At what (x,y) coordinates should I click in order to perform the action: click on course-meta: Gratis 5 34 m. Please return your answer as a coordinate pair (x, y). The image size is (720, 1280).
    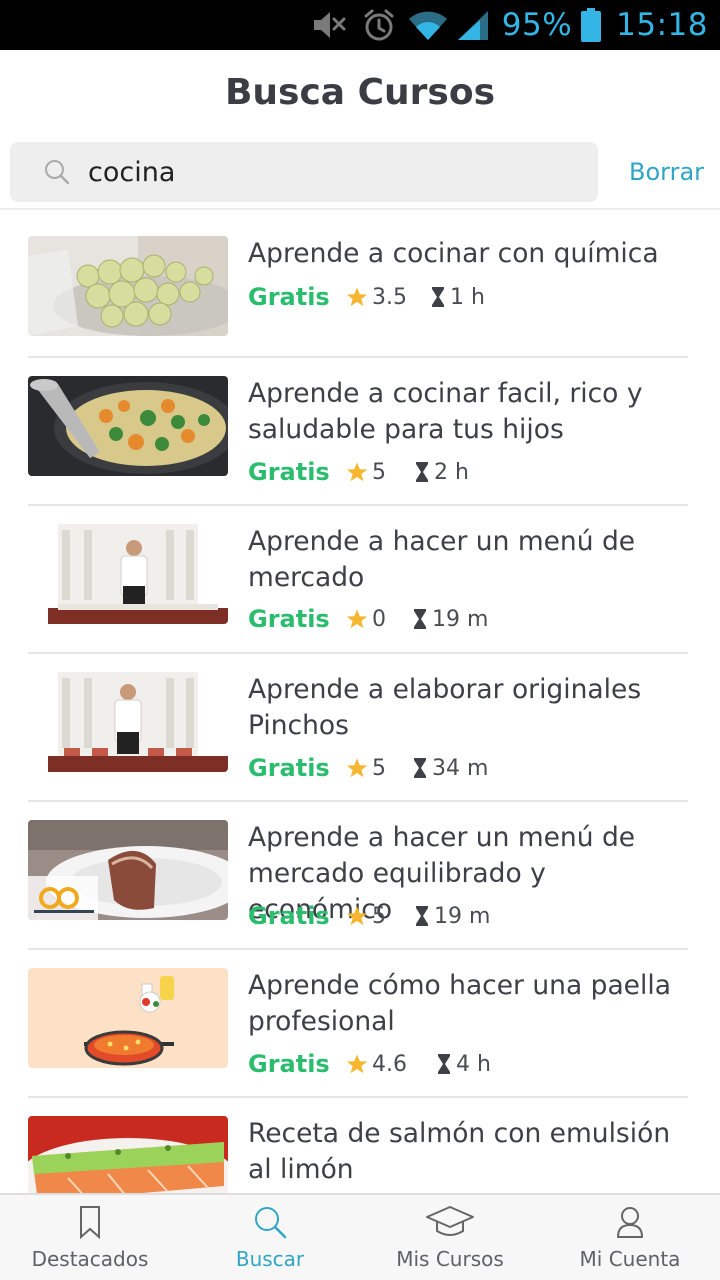
    Looking at the image, I should click on (368, 768).